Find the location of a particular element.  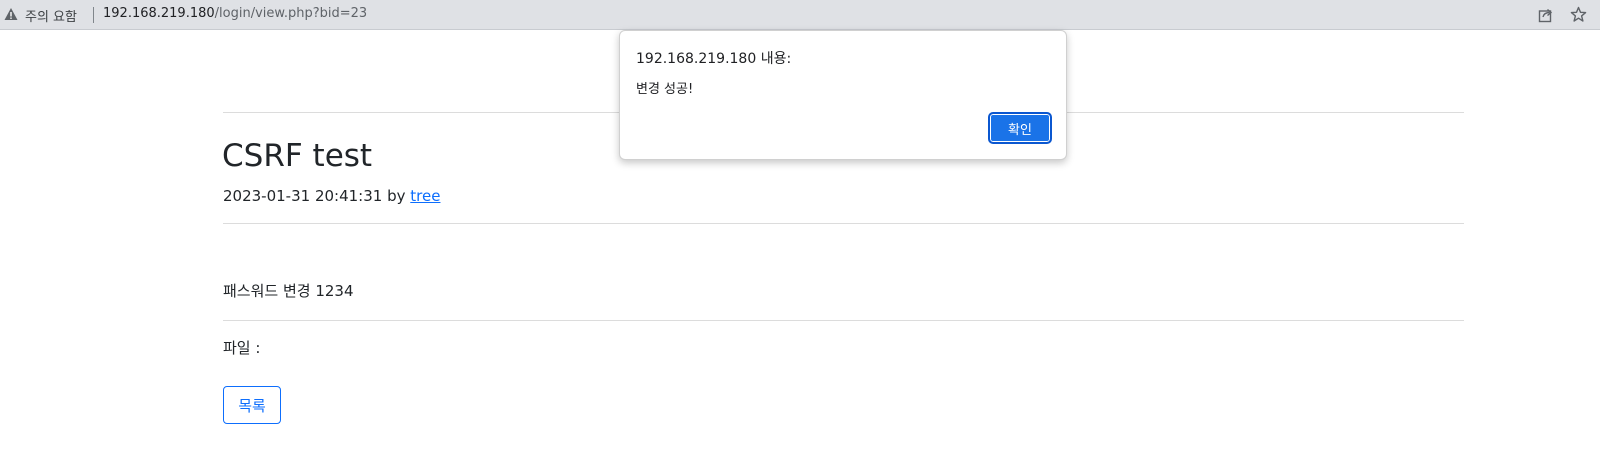

warning-icon is located at coordinates (11, 14).